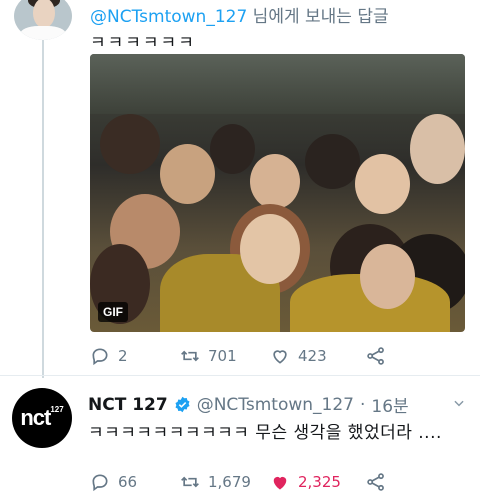  I want to click on avatar: nct 127, so click(42, 418).